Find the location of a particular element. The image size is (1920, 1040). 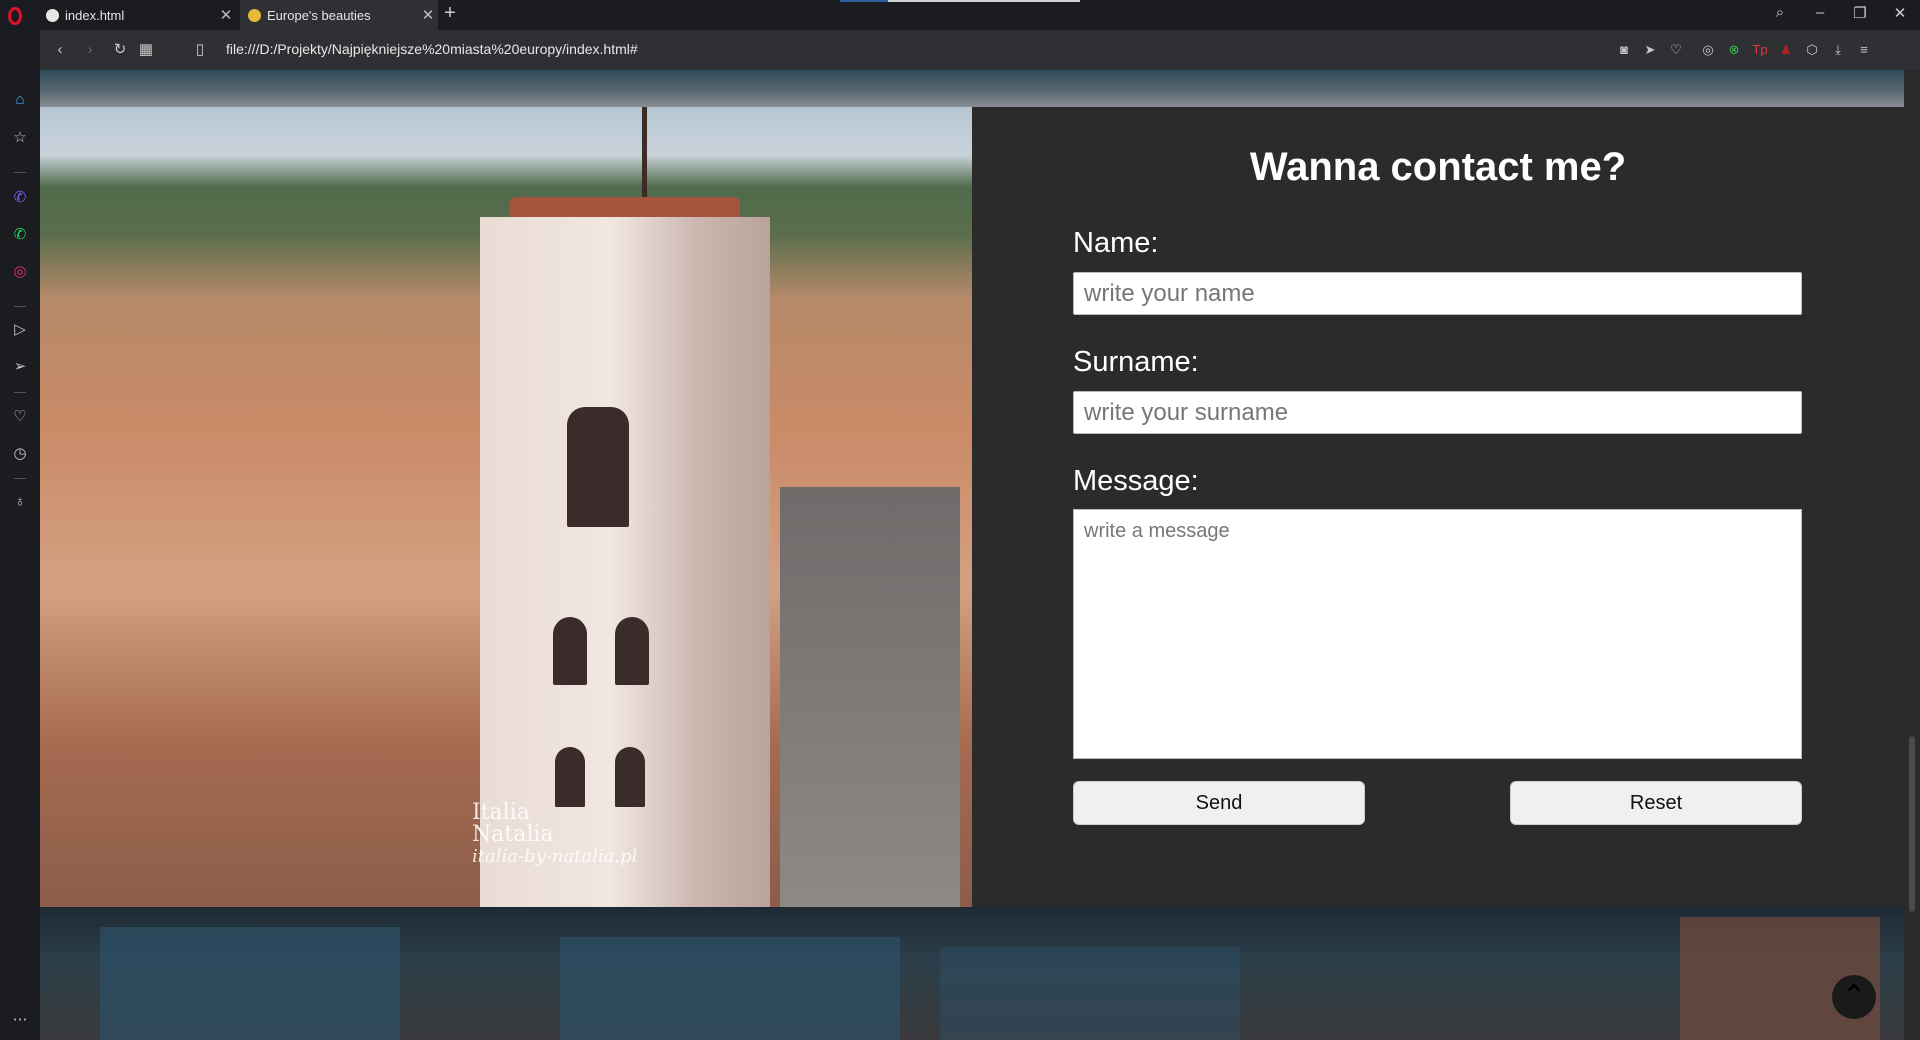

name-input is located at coordinates (1437, 293).